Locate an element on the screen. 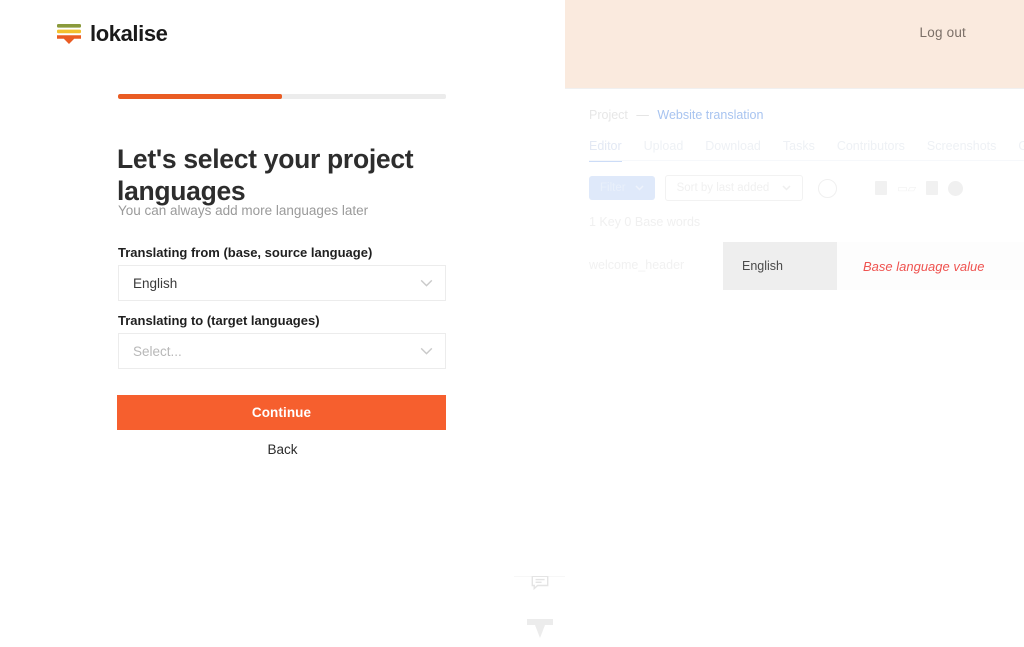 This screenshot has width=1024, height=647. bookmark-icon is located at coordinates (932, 188).